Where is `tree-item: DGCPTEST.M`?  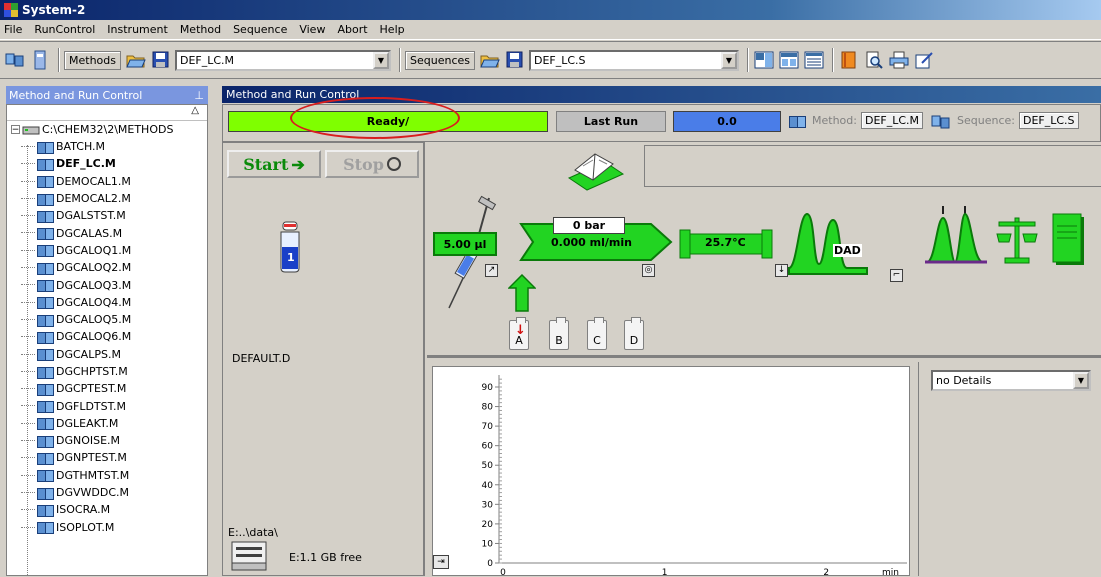
tree-item: DGCPTEST.M is located at coordinates (107, 388).